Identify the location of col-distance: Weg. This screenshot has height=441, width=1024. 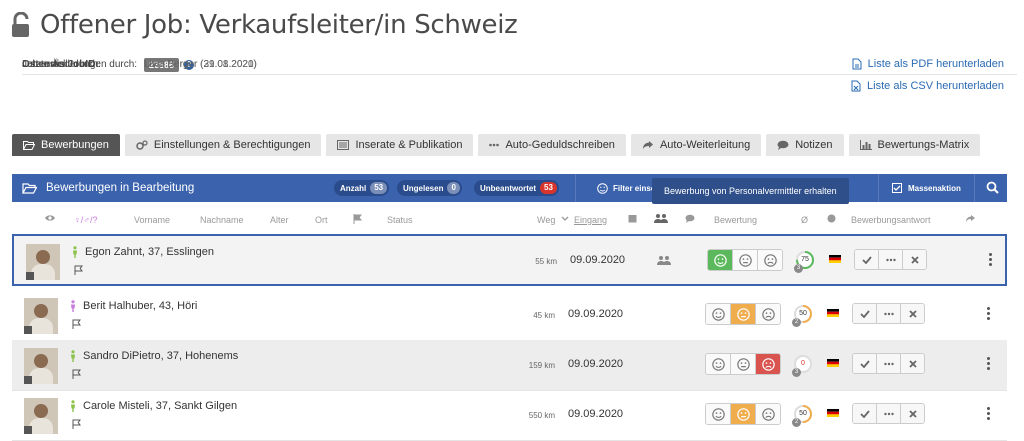
(546, 220).